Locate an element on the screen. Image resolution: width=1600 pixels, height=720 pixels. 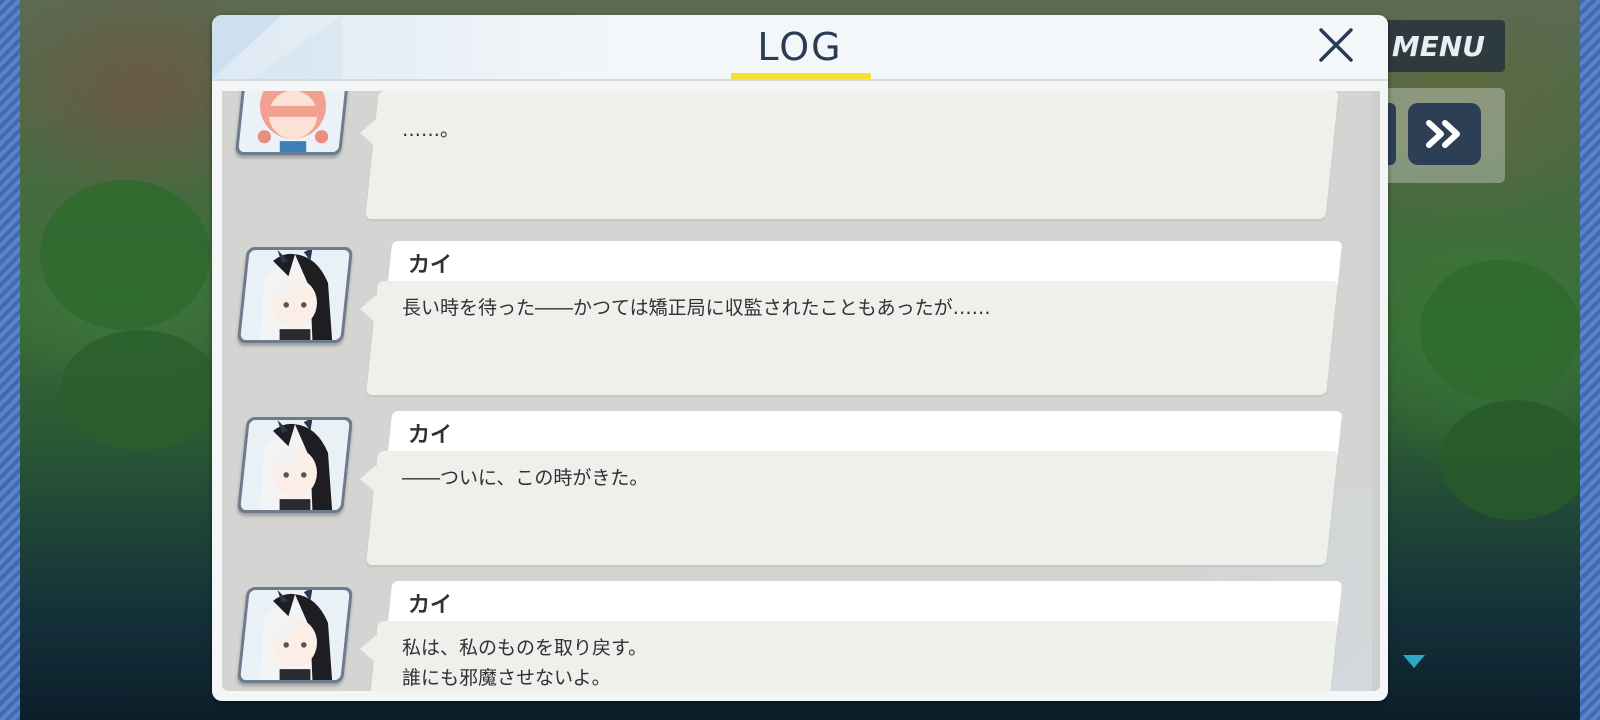
message-text: 私は、私のものを取り戻す。 誰にも邪魔させないよ。 is located at coordinates (525, 663).